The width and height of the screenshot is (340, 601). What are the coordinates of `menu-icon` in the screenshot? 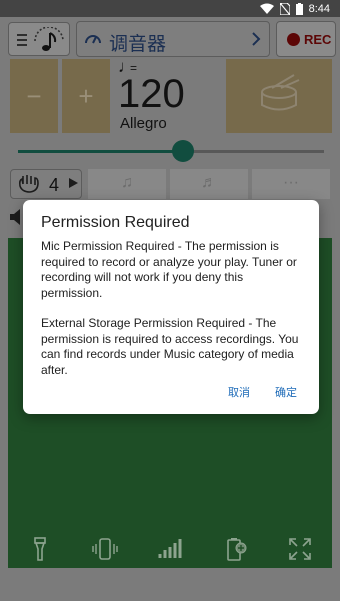 It's located at (22, 40).